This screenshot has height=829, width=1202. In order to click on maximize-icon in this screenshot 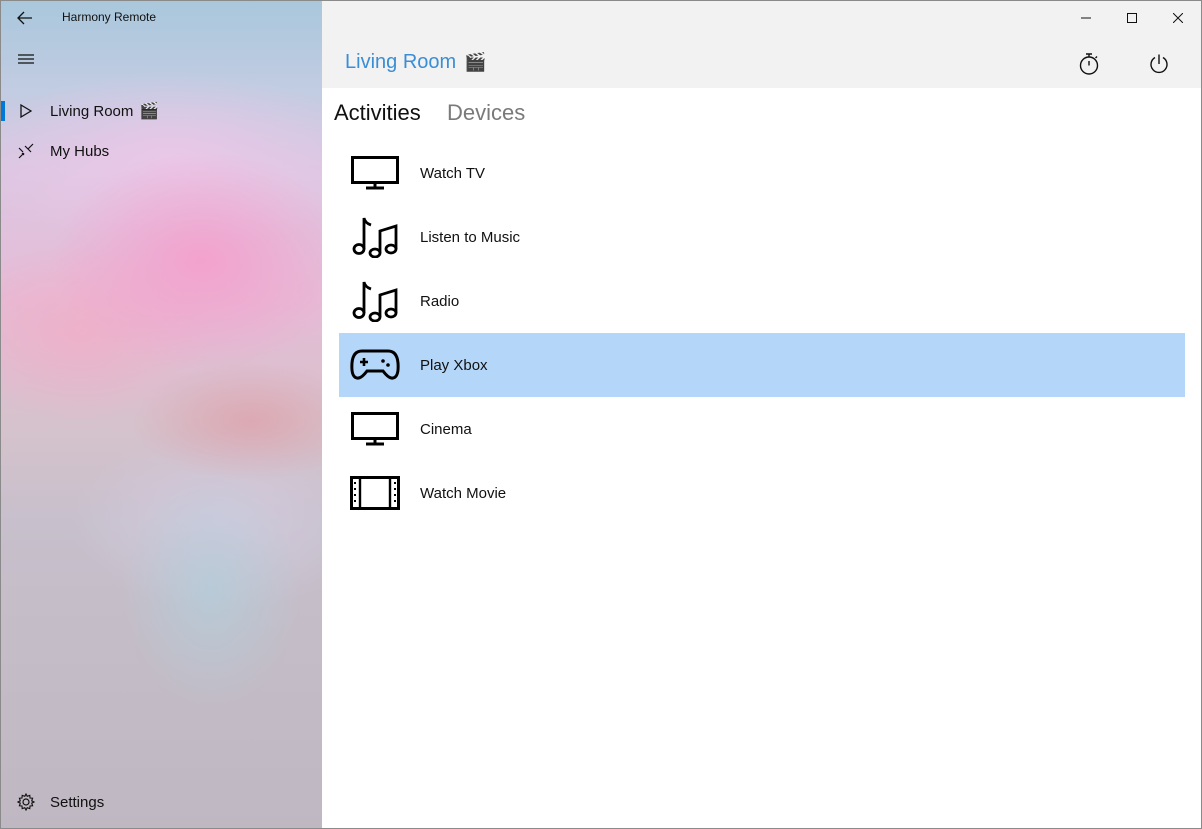, I will do `click(1132, 18)`.